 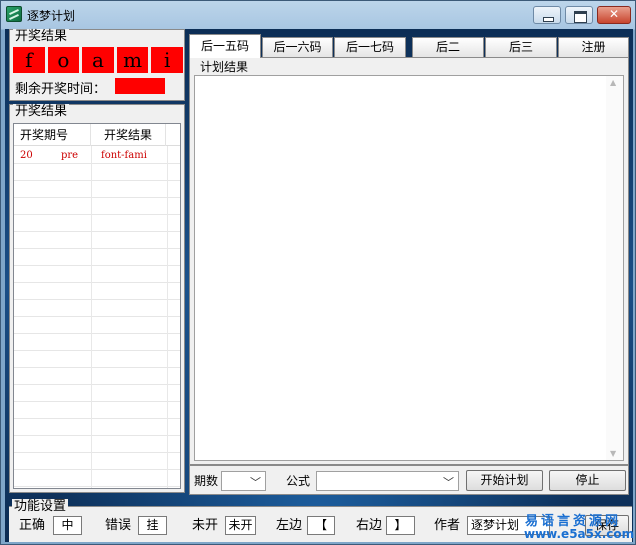 What do you see at coordinates (97, 156) in the screenshot?
I see `list-row: 20 pre font-fami` at bounding box center [97, 156].